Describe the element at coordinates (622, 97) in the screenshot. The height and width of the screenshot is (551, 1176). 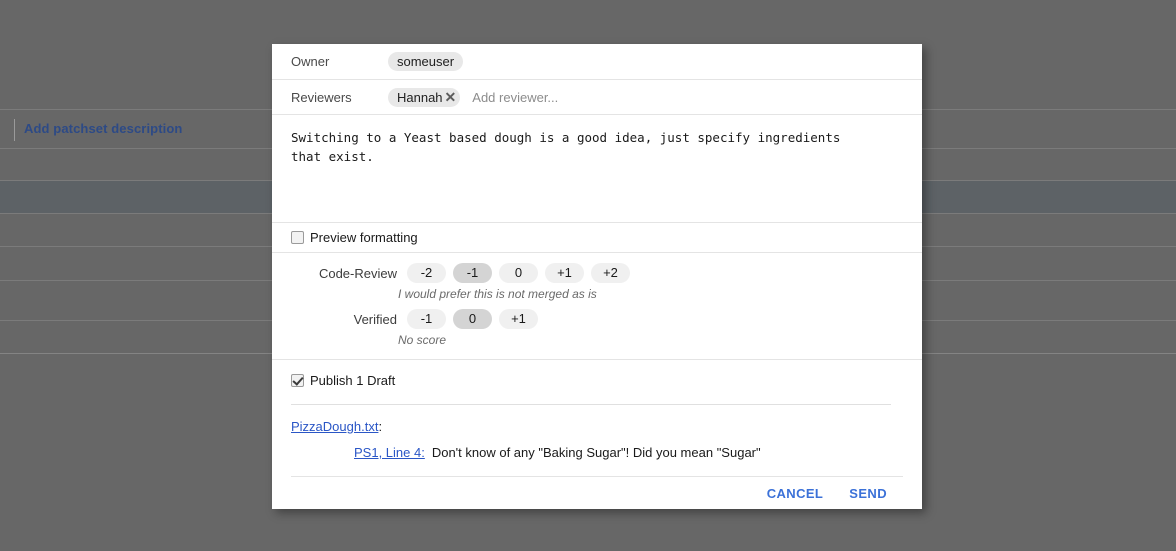
I see `add-reviewer-input` at that location.